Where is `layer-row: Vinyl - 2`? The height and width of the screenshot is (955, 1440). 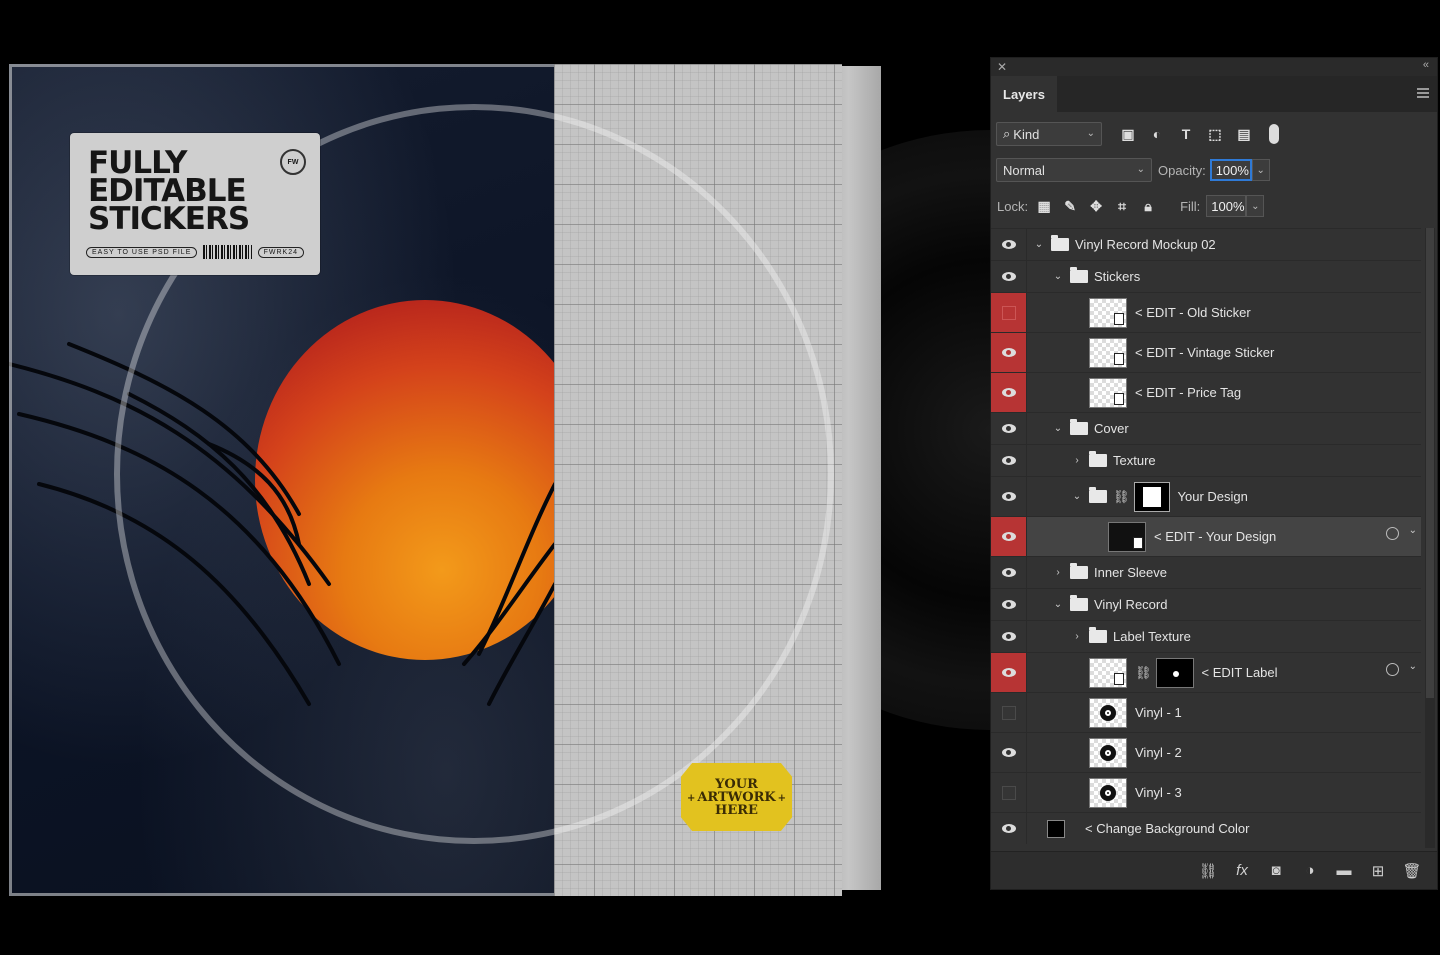
layer-row: Vinyl - 2 is located at coordinates (1206, 752).